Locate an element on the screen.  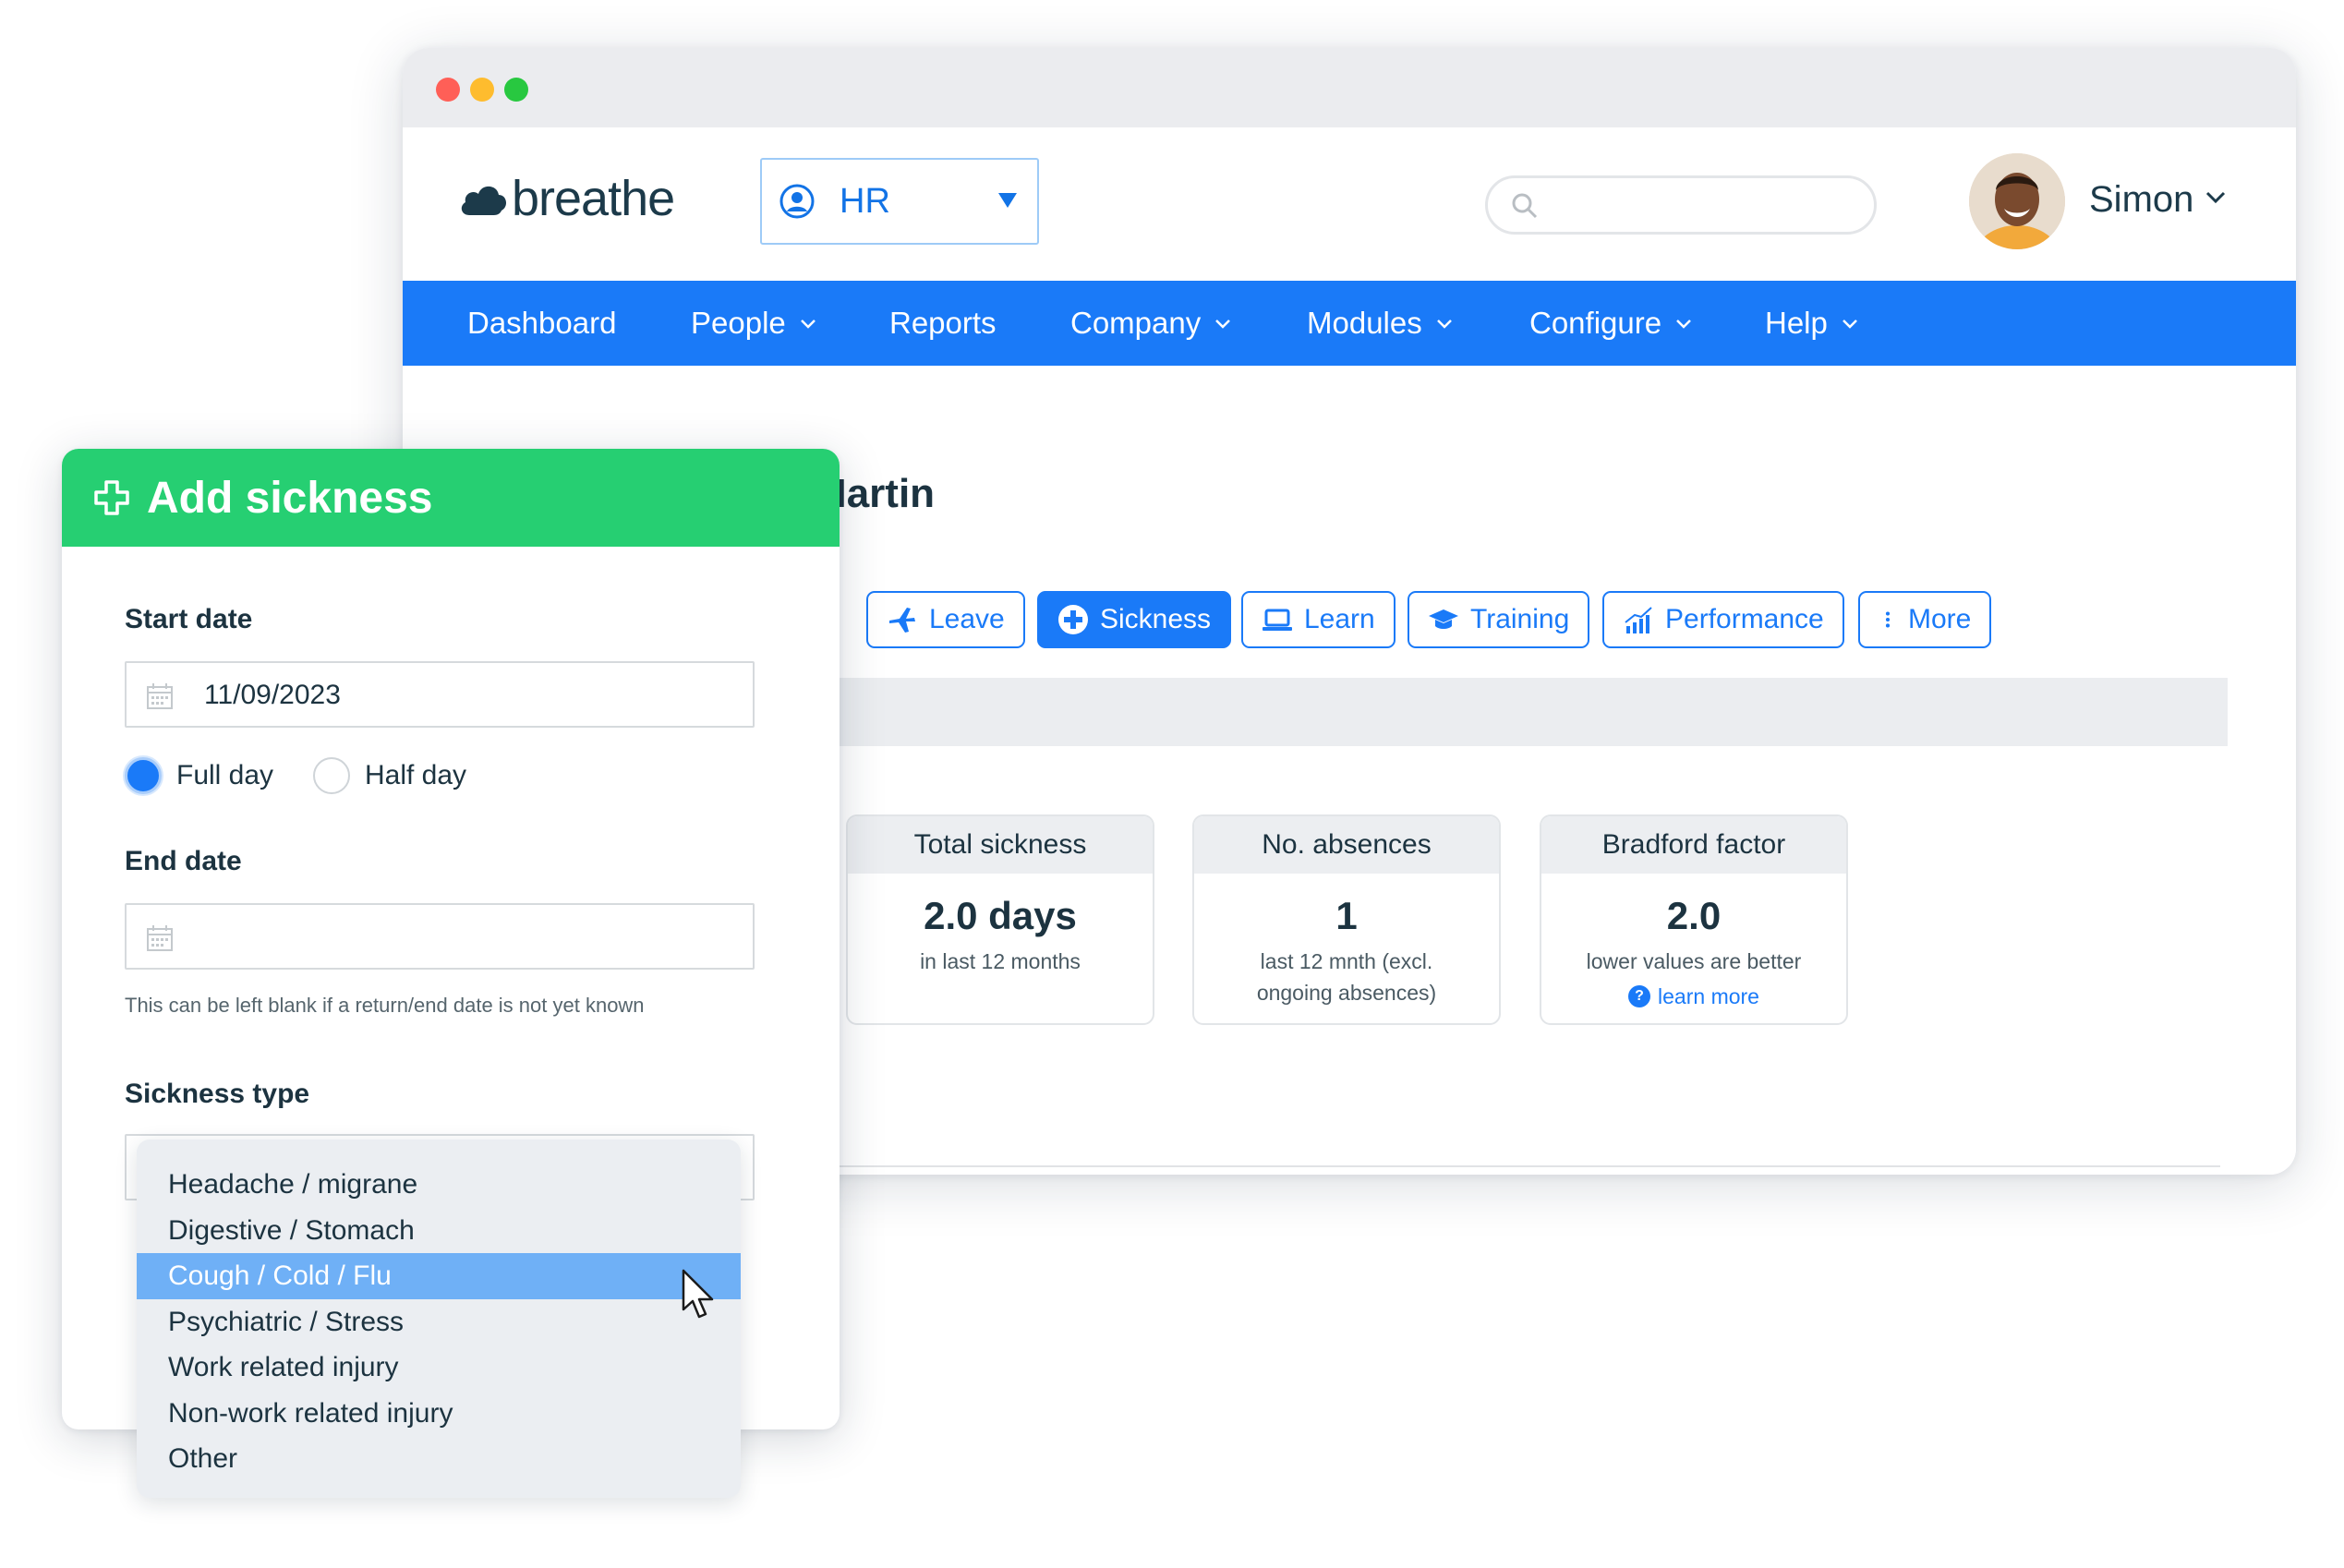
user-avatar is located at coordinates (2017, 201).